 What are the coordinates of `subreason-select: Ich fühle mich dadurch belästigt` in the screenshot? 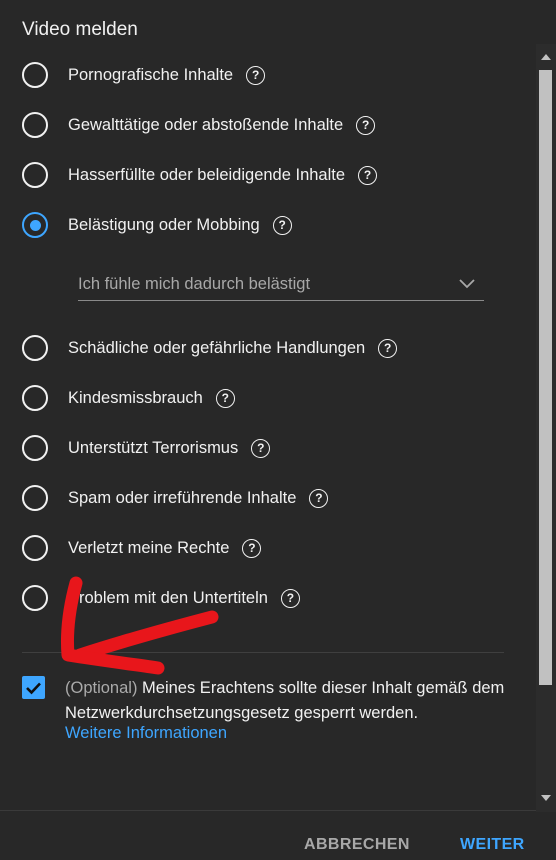 It's located at (281, 286).